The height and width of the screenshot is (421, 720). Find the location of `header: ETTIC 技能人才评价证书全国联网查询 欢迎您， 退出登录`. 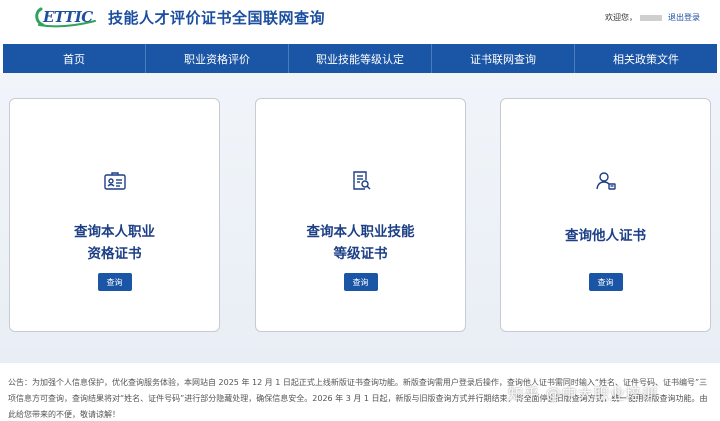

header: ETTIC 技能人才评价证书全国联网查询 欢迎您， 退出登录 is located at coordinates (360, 22).